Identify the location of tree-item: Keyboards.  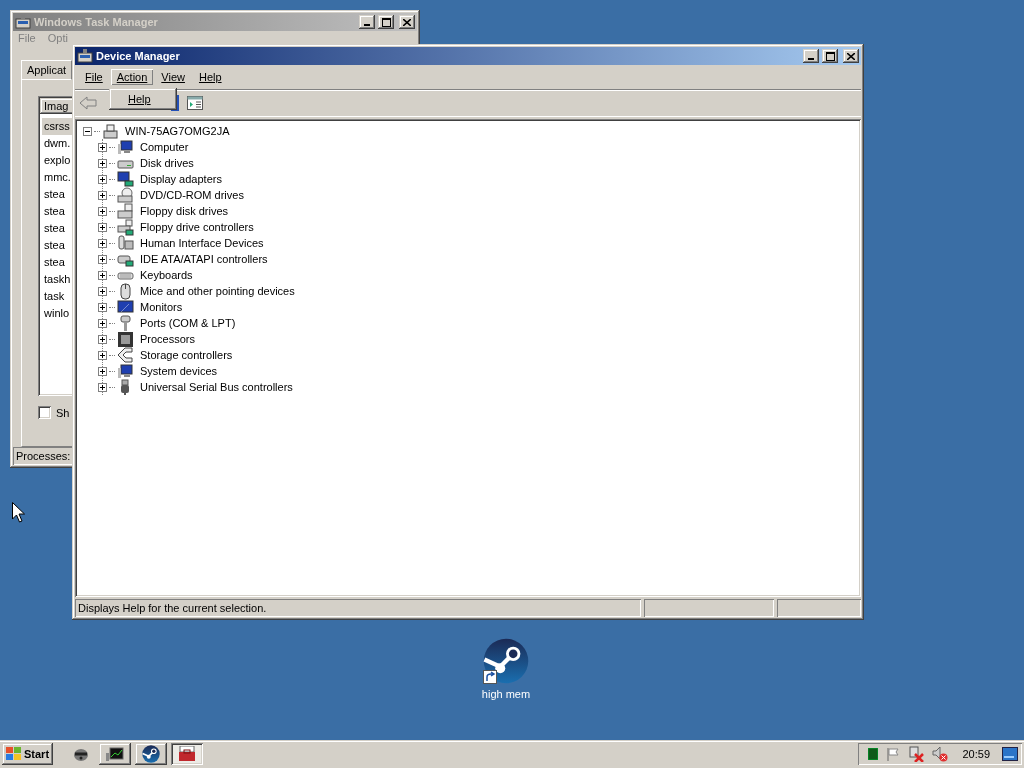
(166, 275).